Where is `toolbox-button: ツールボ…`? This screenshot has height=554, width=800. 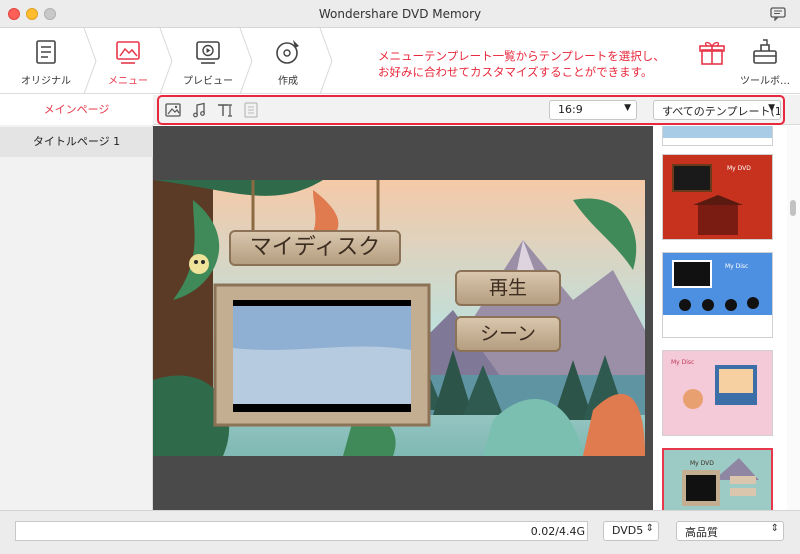 toolbox-button: ツールボ… is located at coordinates (765, 61).